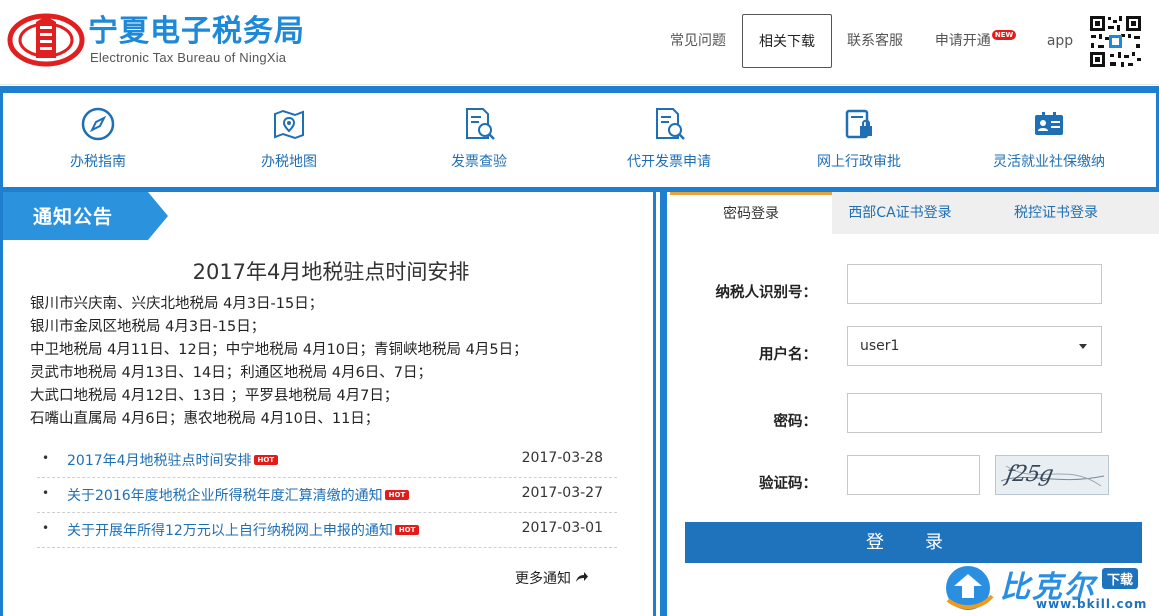 This screenshot has width=1159, height=616. Describe the element at coordinates (479, 162) in the screenshot. I see `service-invoice-check-label: 发票查验` at that location.